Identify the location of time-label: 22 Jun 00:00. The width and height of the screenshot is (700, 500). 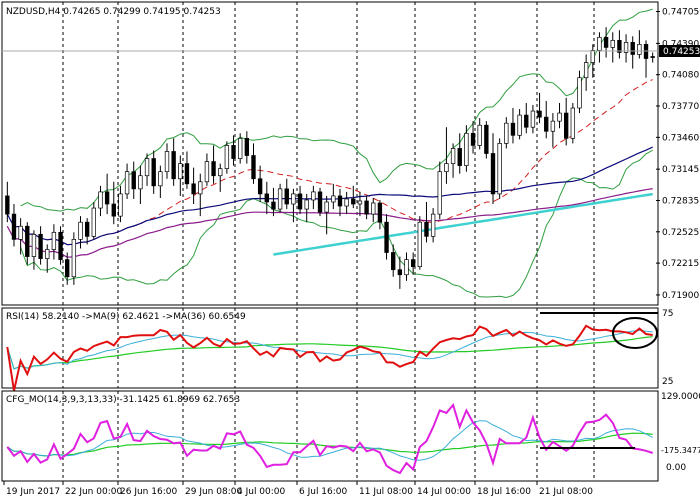
(93, 492).